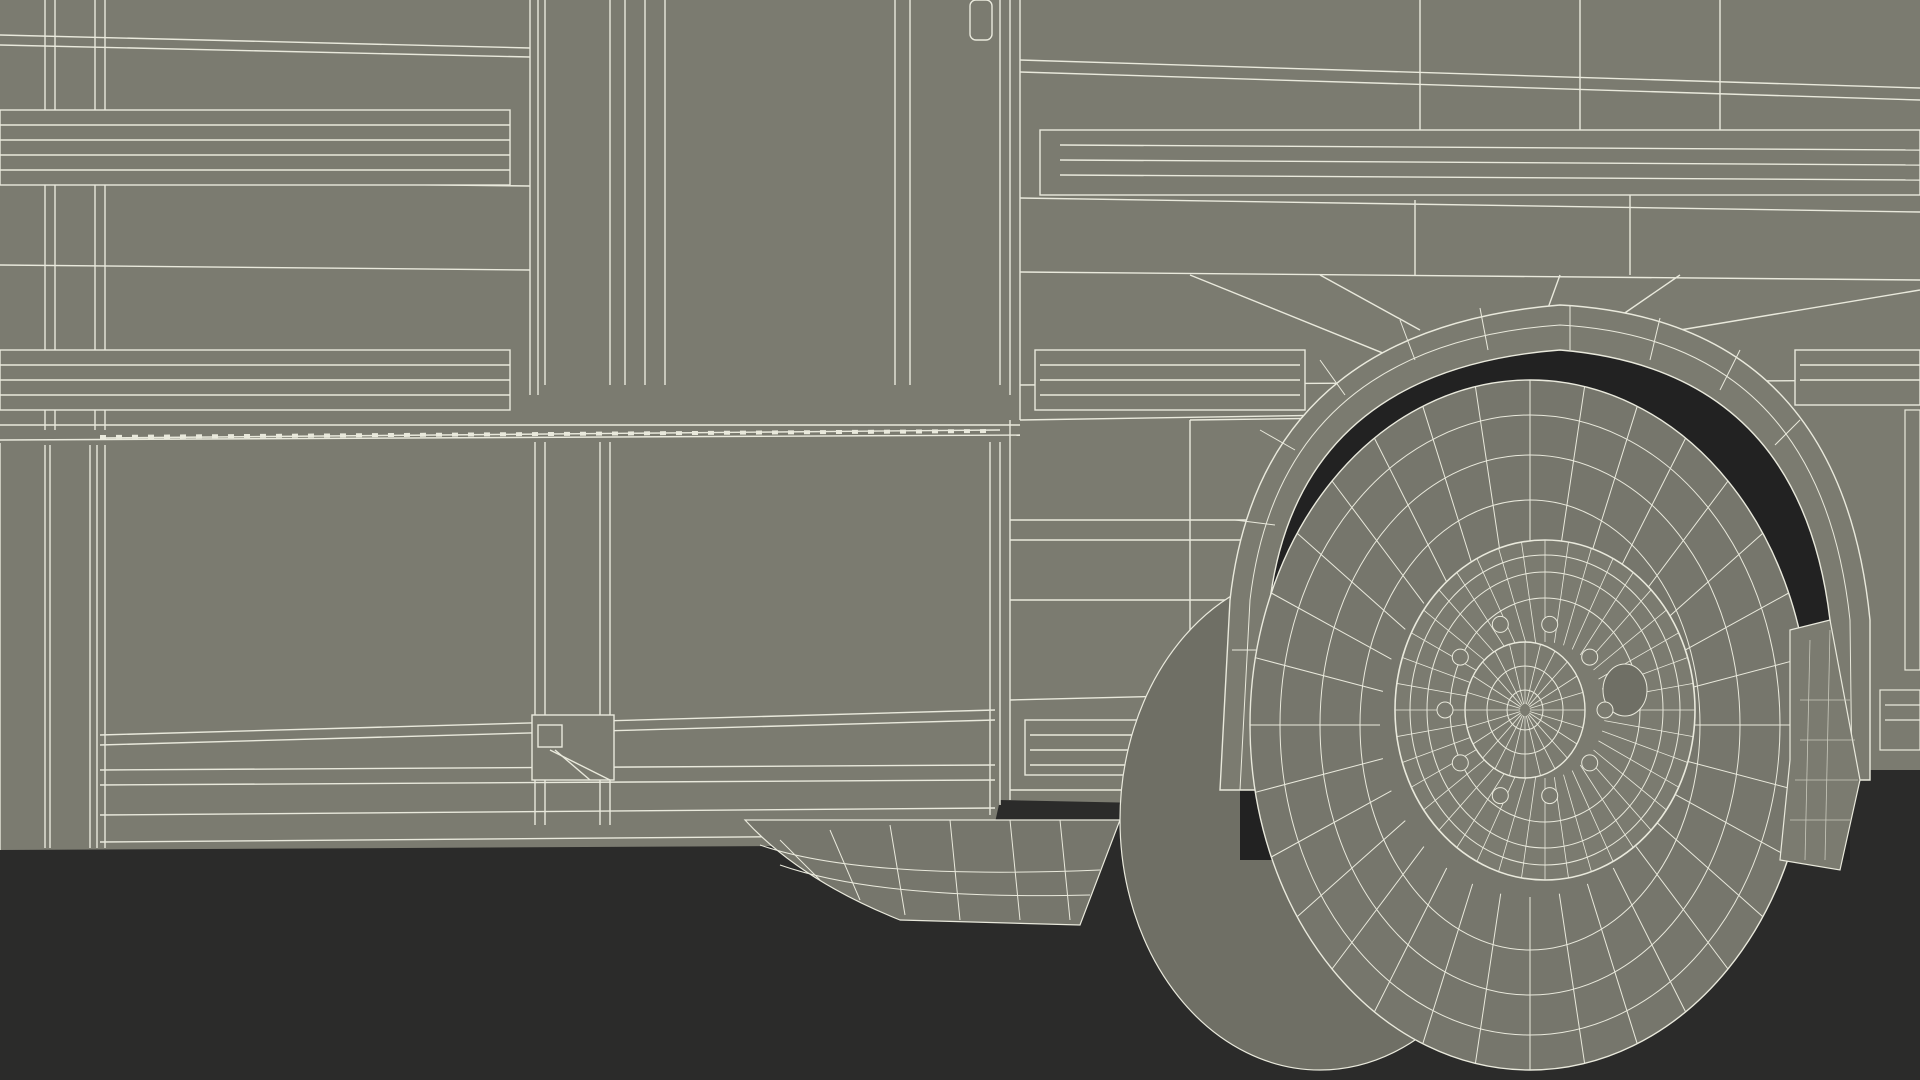  Describe the element at coordinates (573, 747) in the screenshot. I see `latch-plate` at that location.